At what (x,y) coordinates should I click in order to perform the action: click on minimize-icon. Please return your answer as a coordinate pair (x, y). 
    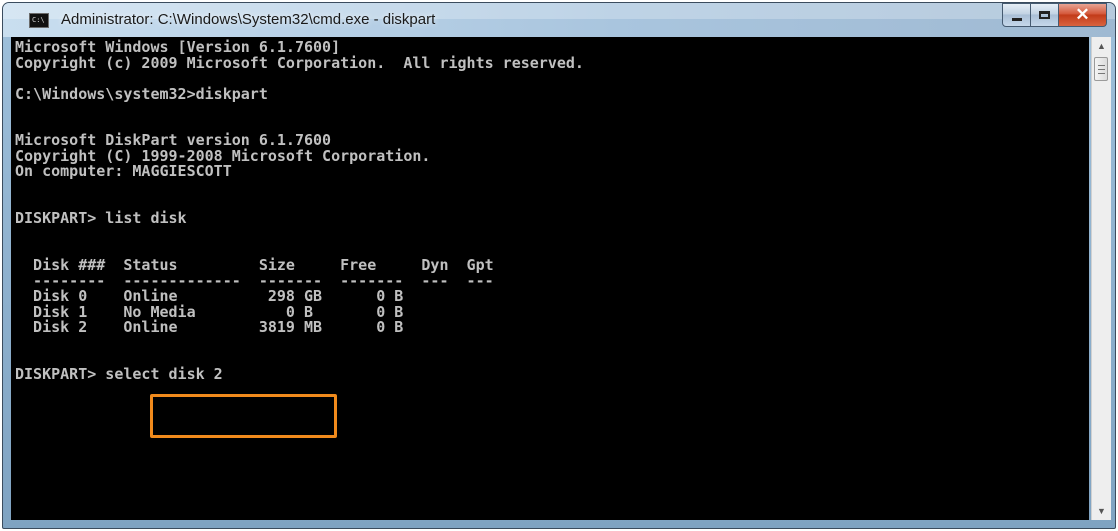
    Looking at the image, I should click on (1016, 19).